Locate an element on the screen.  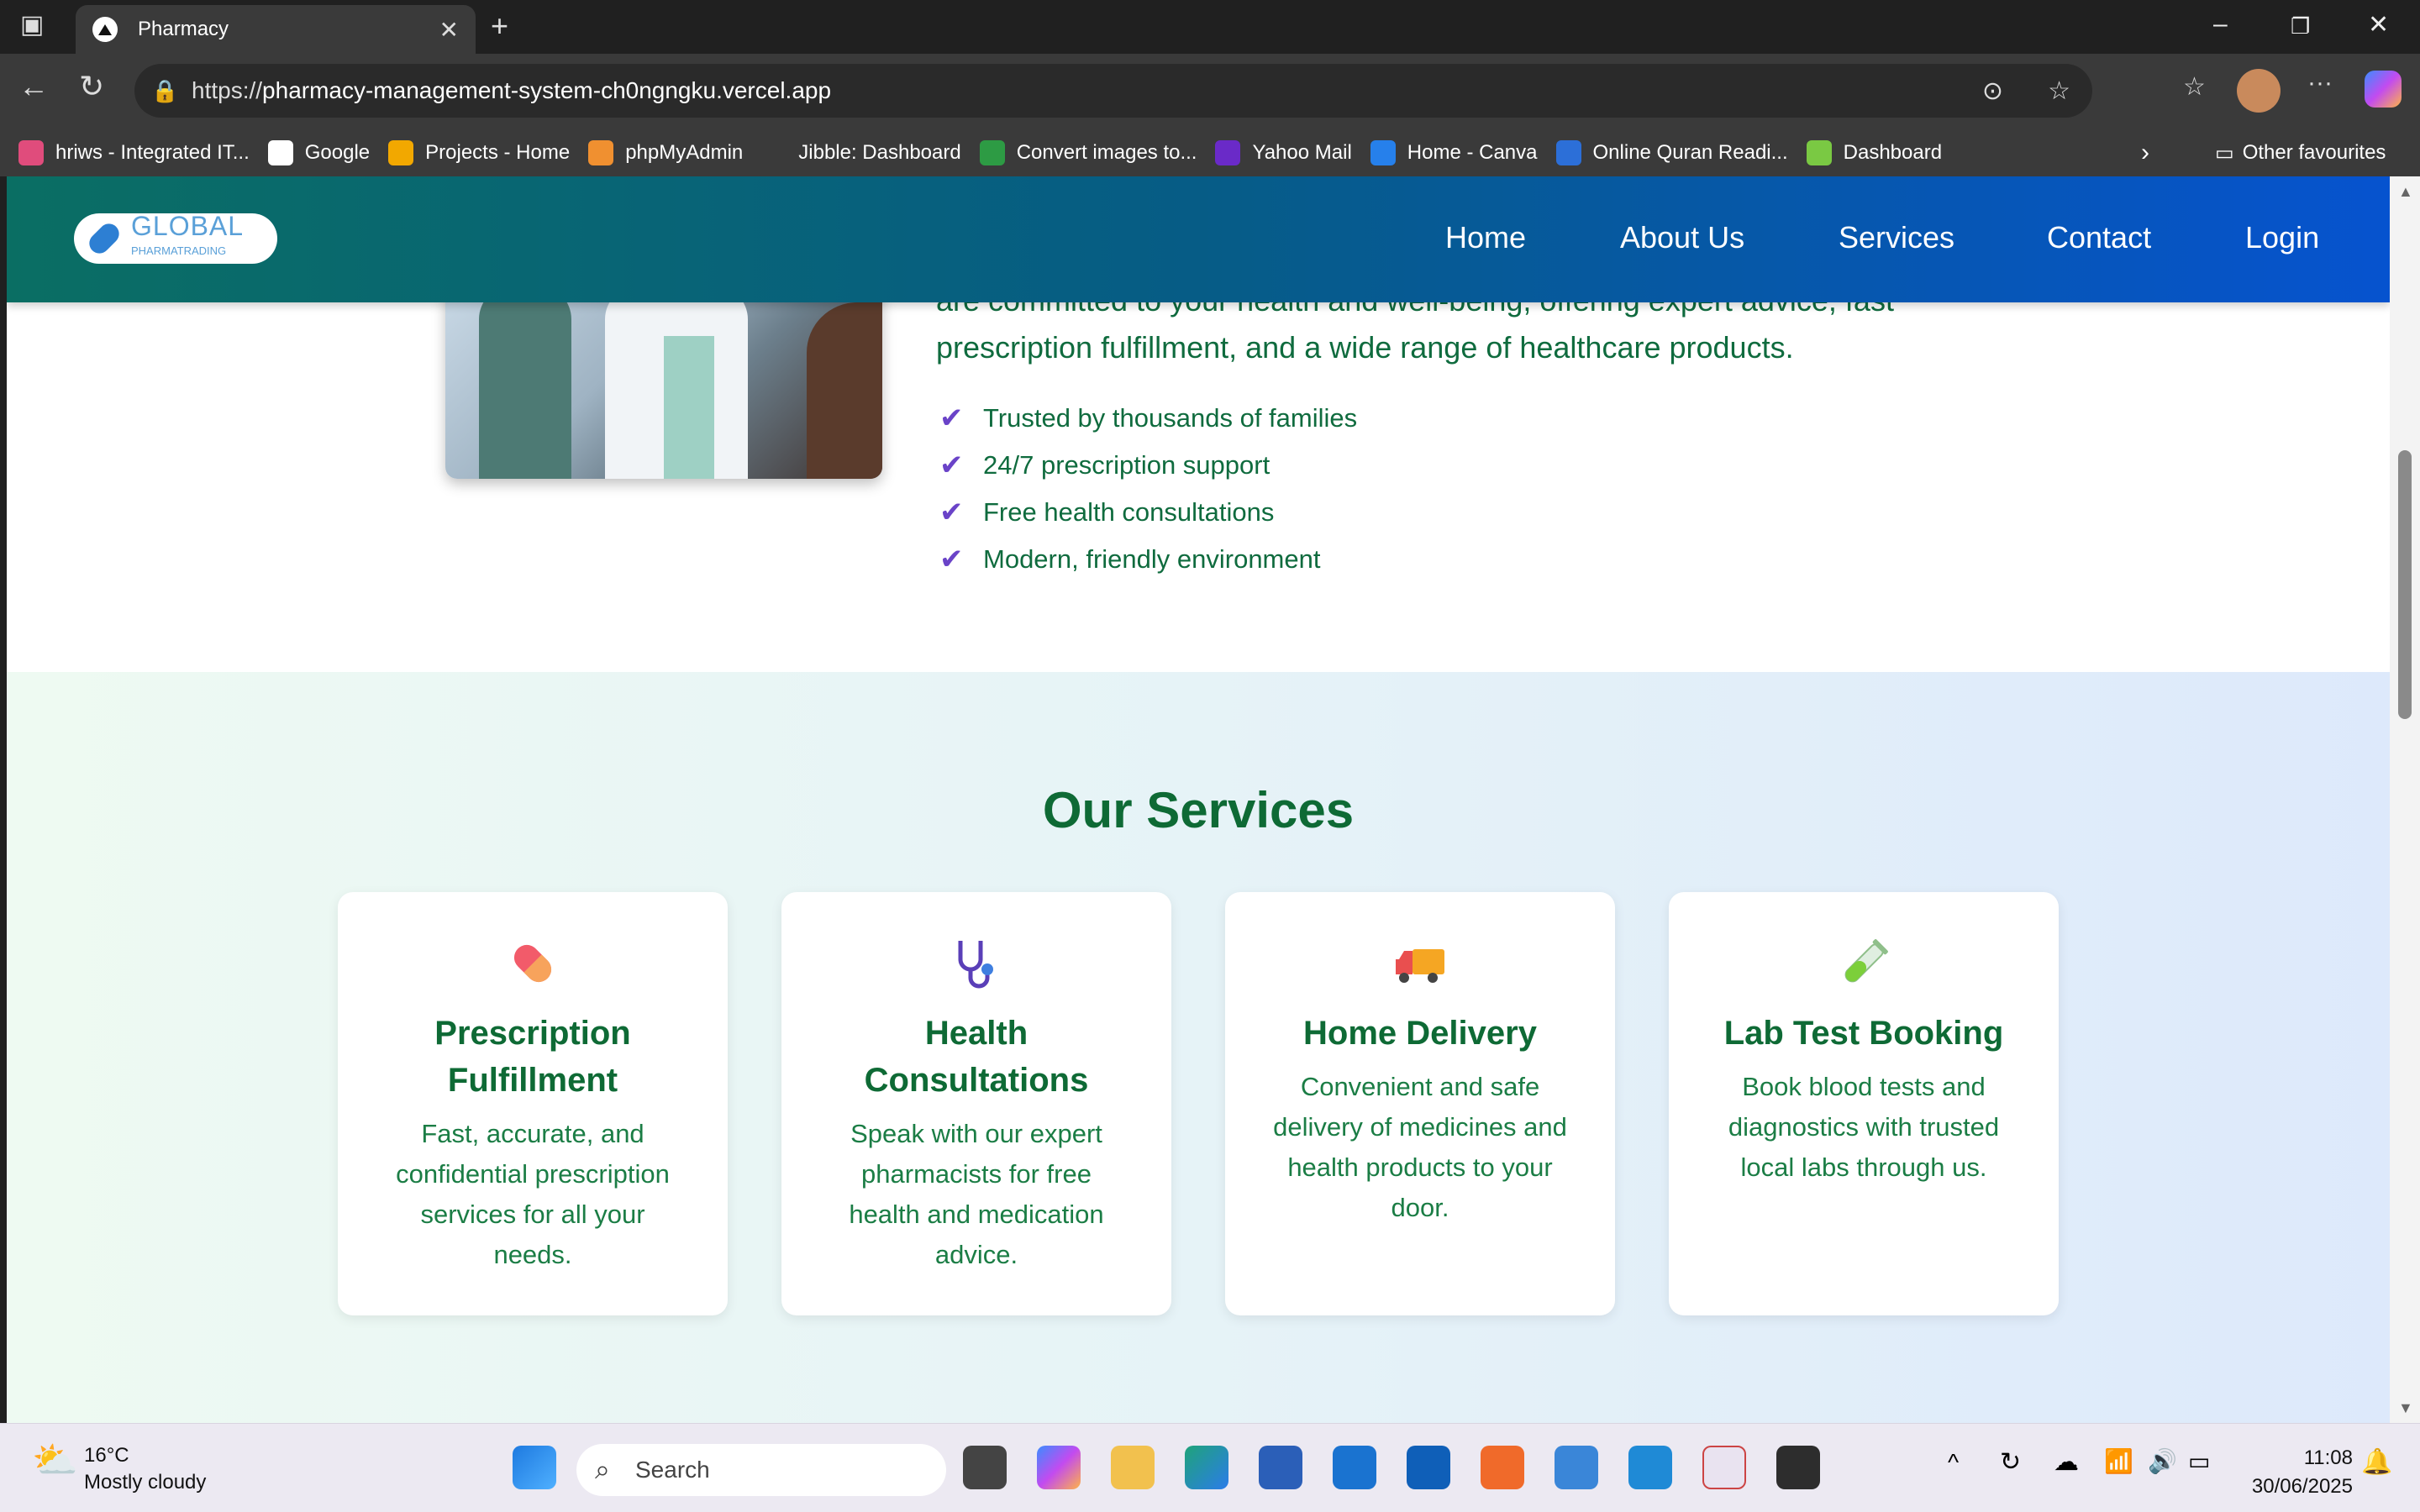
stethoscope-icon is located at coordinates (976, 963).